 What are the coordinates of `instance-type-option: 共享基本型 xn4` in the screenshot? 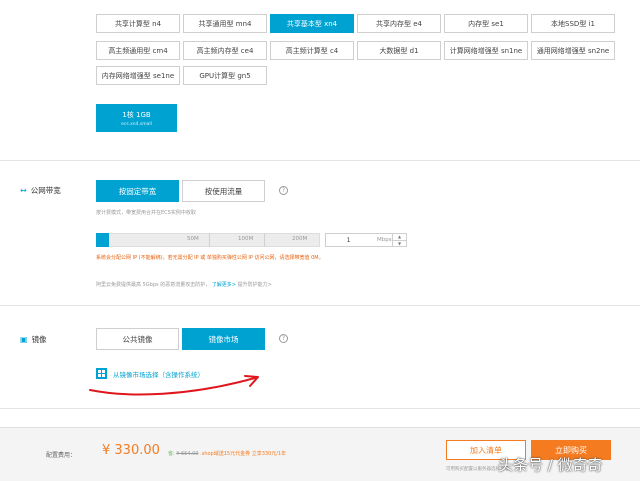 It's located at (312, 23).